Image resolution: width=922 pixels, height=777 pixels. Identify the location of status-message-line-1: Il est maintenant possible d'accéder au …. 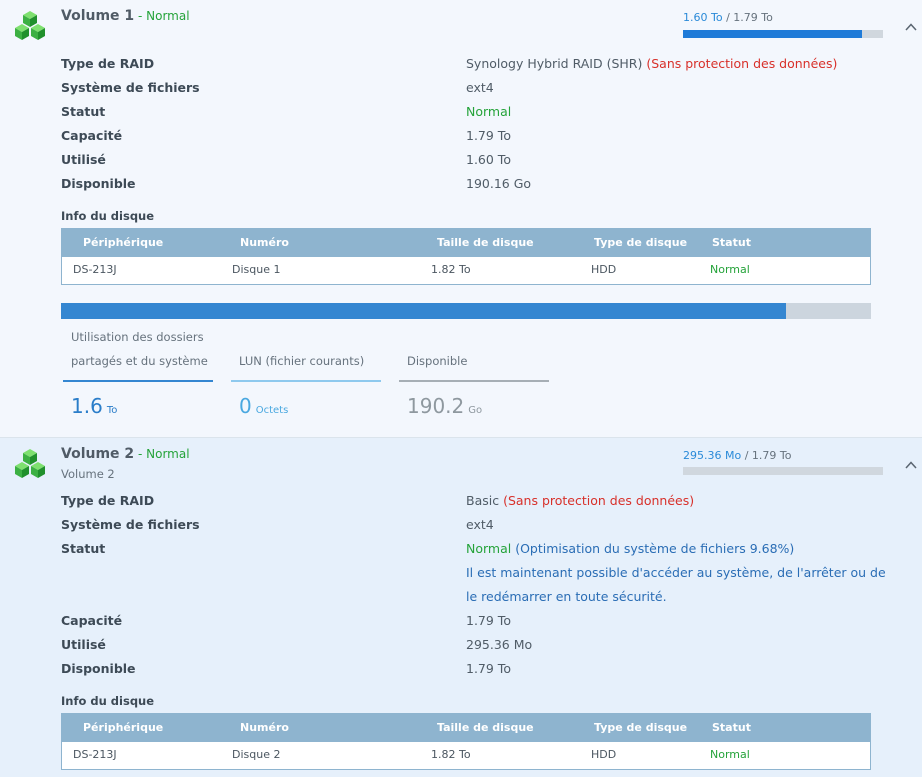
(676, 572).